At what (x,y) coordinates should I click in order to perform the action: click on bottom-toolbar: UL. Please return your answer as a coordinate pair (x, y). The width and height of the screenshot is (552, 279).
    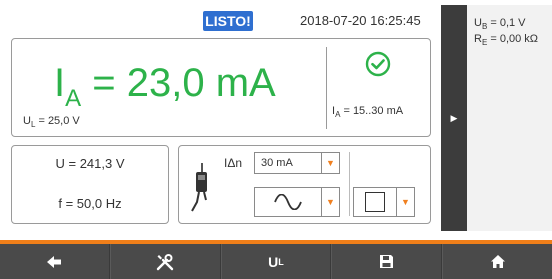
    Looking at the image, I should click on (276, 259).